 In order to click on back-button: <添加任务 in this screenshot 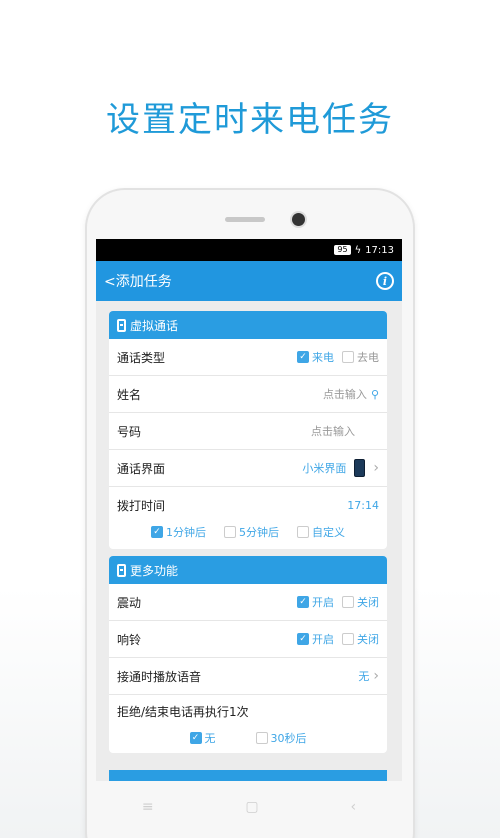, I will do `click(138, 281)`.